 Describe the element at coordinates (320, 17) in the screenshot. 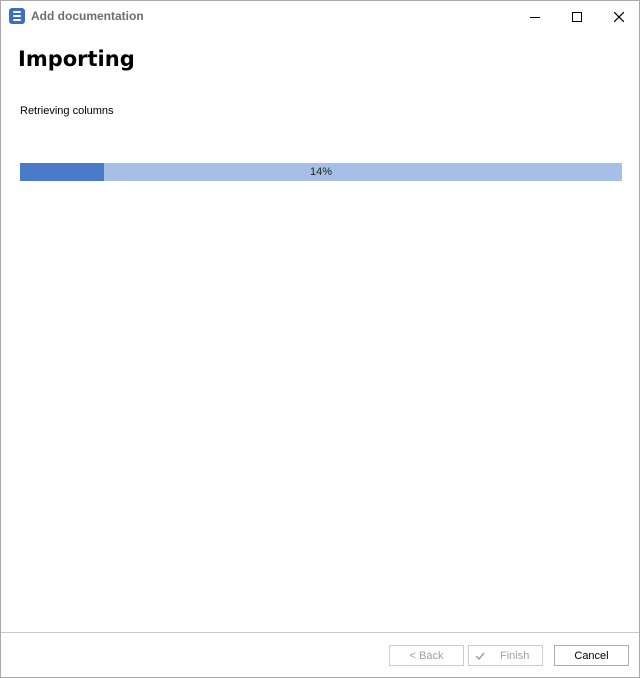

I see `title-bar: Add documentation` at that location.